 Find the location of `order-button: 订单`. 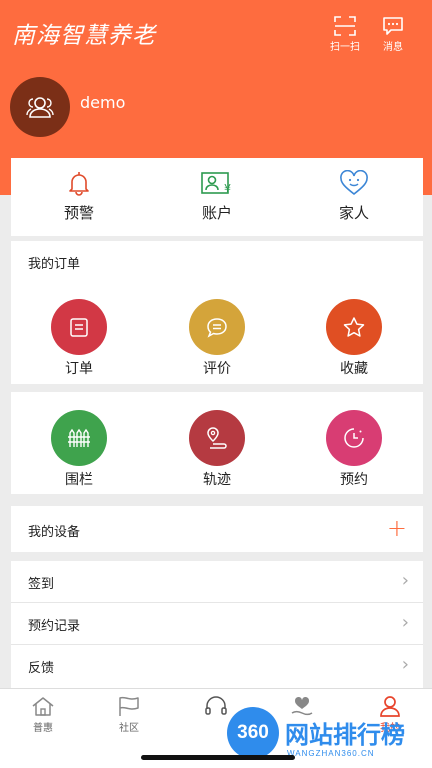

order-button: 订单 is located at coordinates (79, 338).